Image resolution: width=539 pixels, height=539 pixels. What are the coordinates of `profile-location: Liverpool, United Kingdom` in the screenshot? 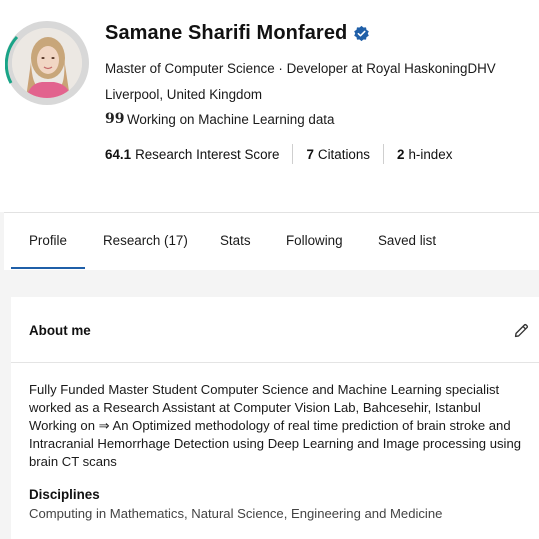 It's located at (184, 94).